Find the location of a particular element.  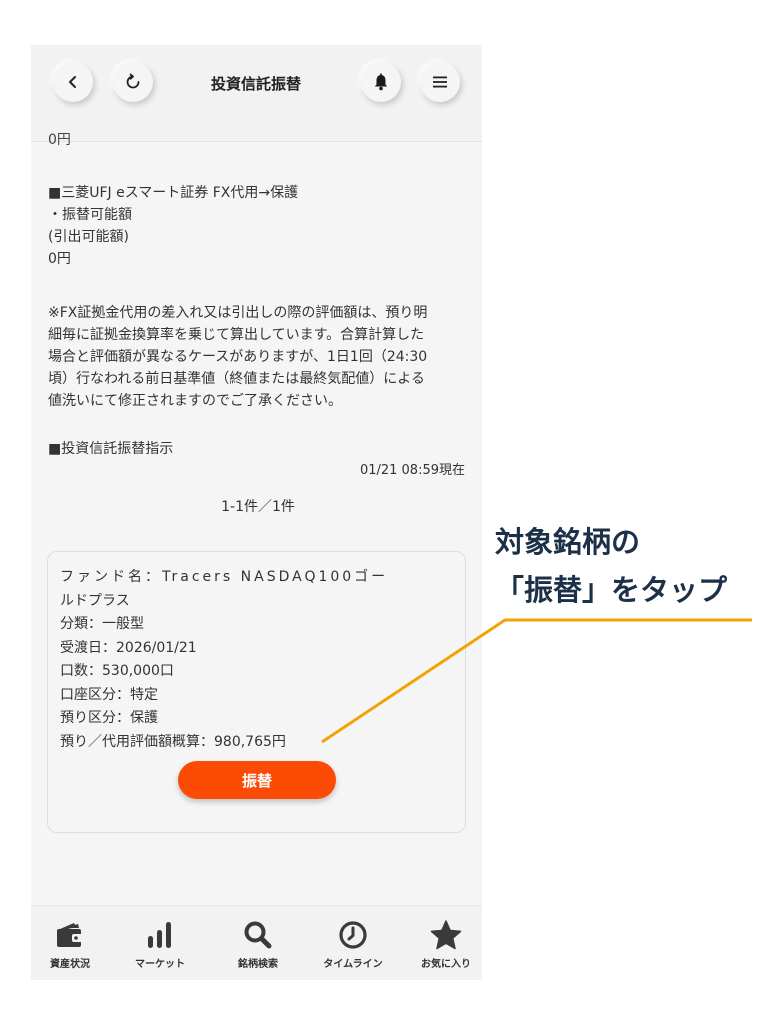

annotation-leader-line is located at coordinates (536, 681).